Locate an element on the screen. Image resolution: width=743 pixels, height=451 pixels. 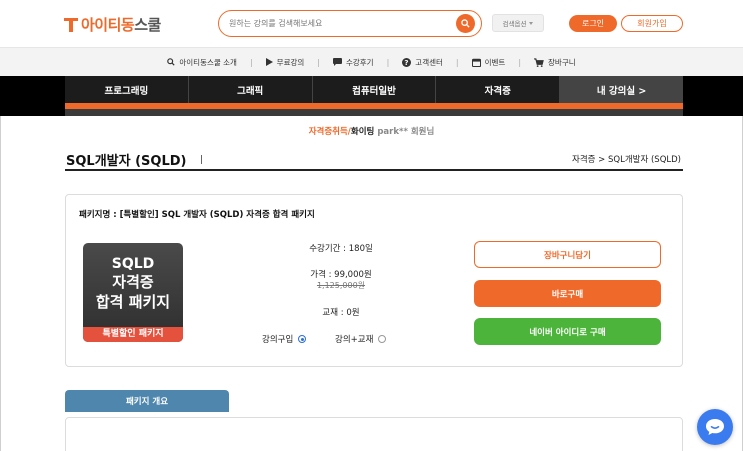
option-lecture-only: 강의구입 is located at coordinates (284, 339).